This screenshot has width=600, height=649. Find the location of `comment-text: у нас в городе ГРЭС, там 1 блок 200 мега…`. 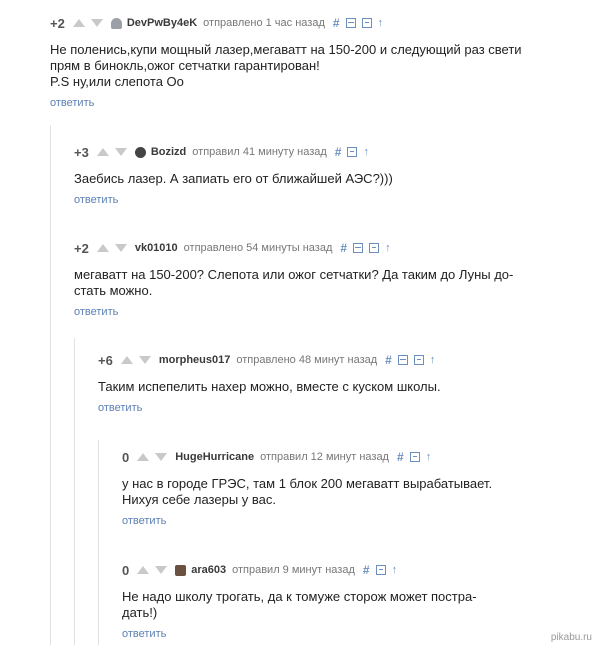

comment-text: у нас в городе ГРЭС, там 1 блок 200 мега… is located at coordinates (357, 492).